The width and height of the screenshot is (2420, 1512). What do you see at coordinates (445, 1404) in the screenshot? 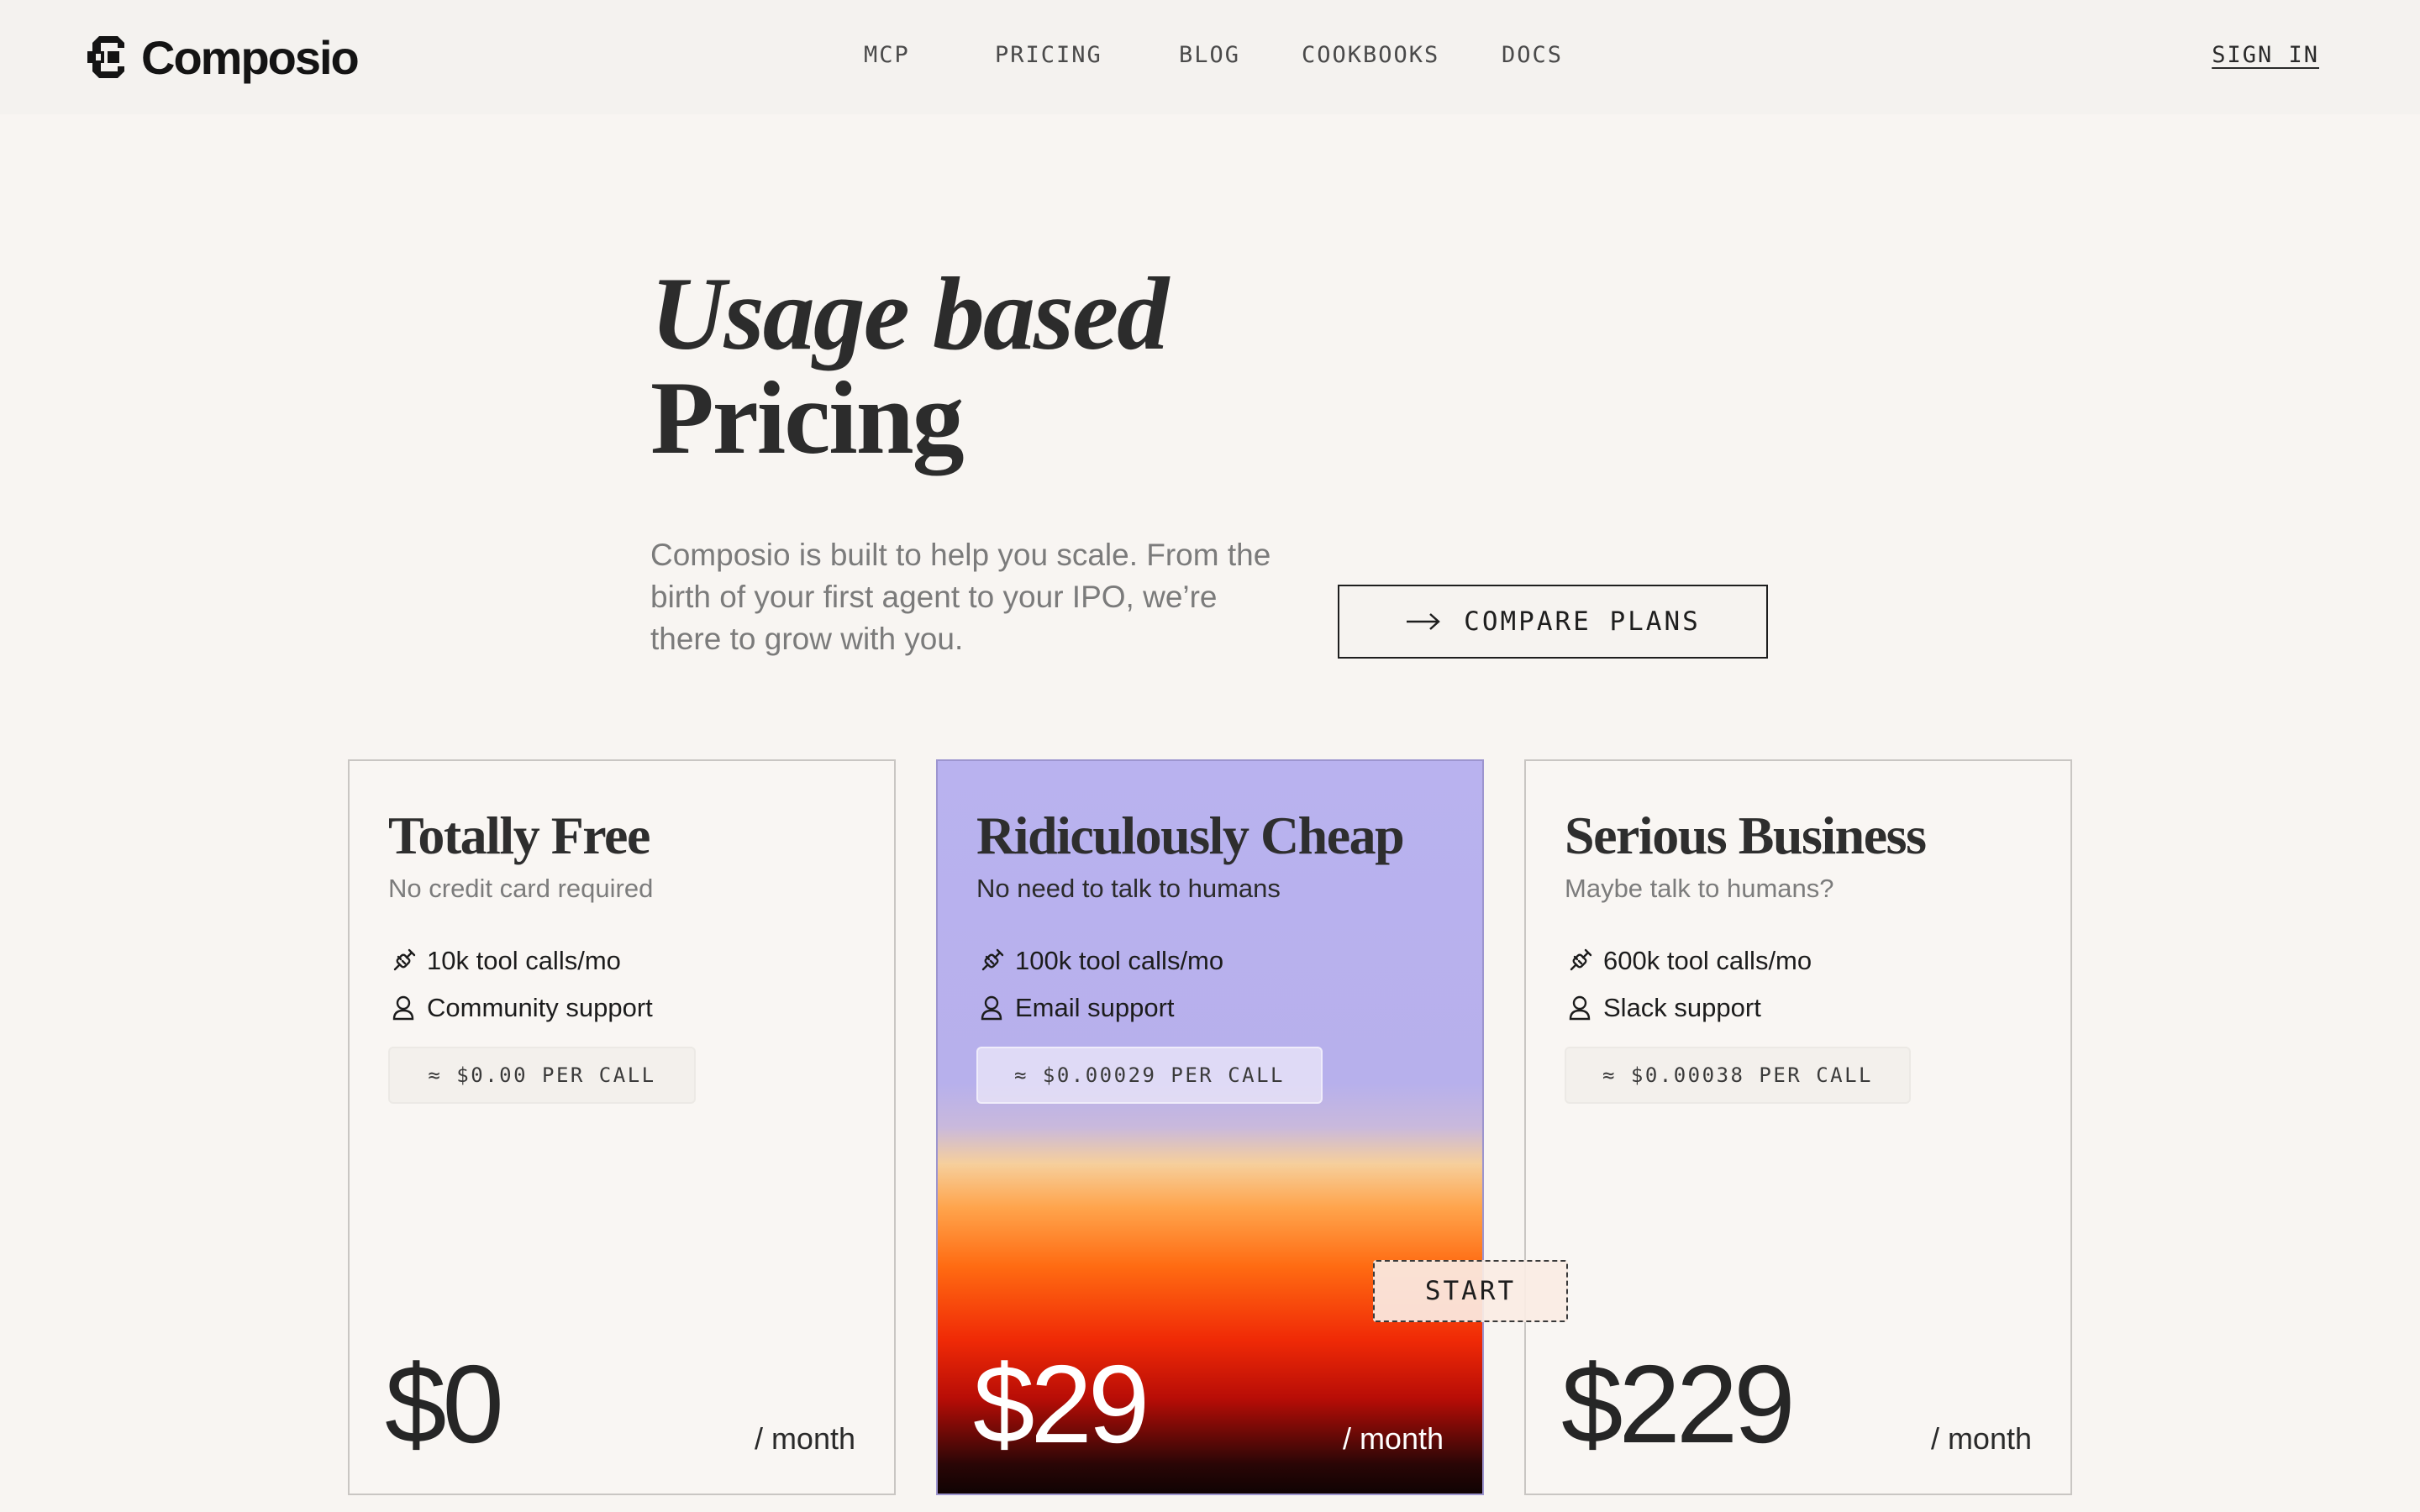
I see `plan-price: $0` at bounding box center [445, 1404].